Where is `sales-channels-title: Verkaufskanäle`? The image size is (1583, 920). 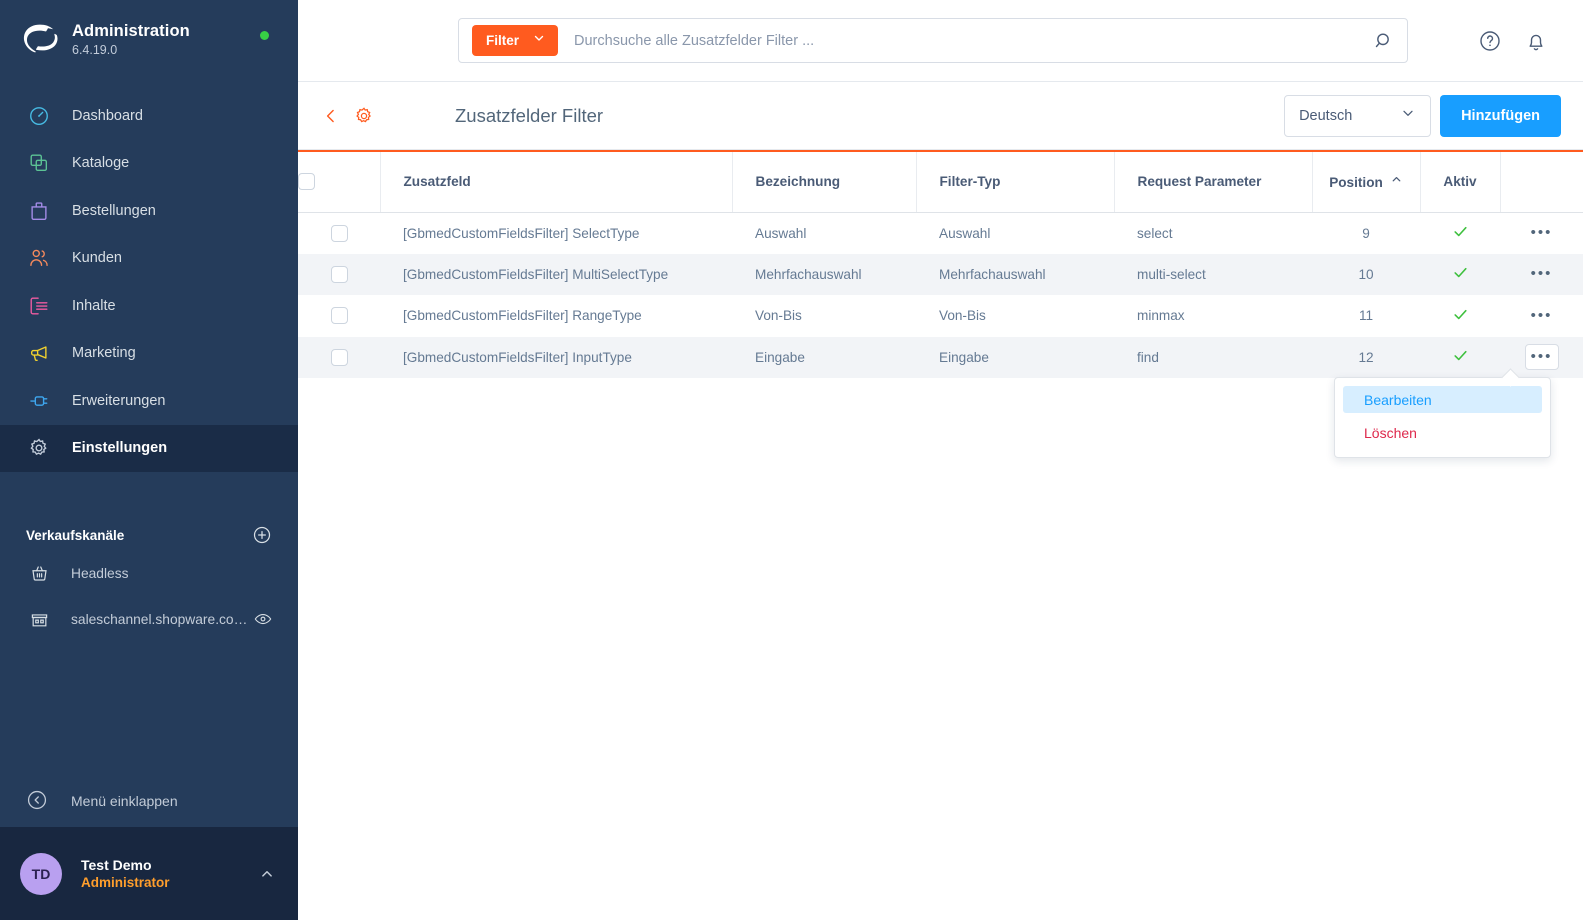 sales-channels-title: Verkaufskanäle is located at coordinates (75, 535).